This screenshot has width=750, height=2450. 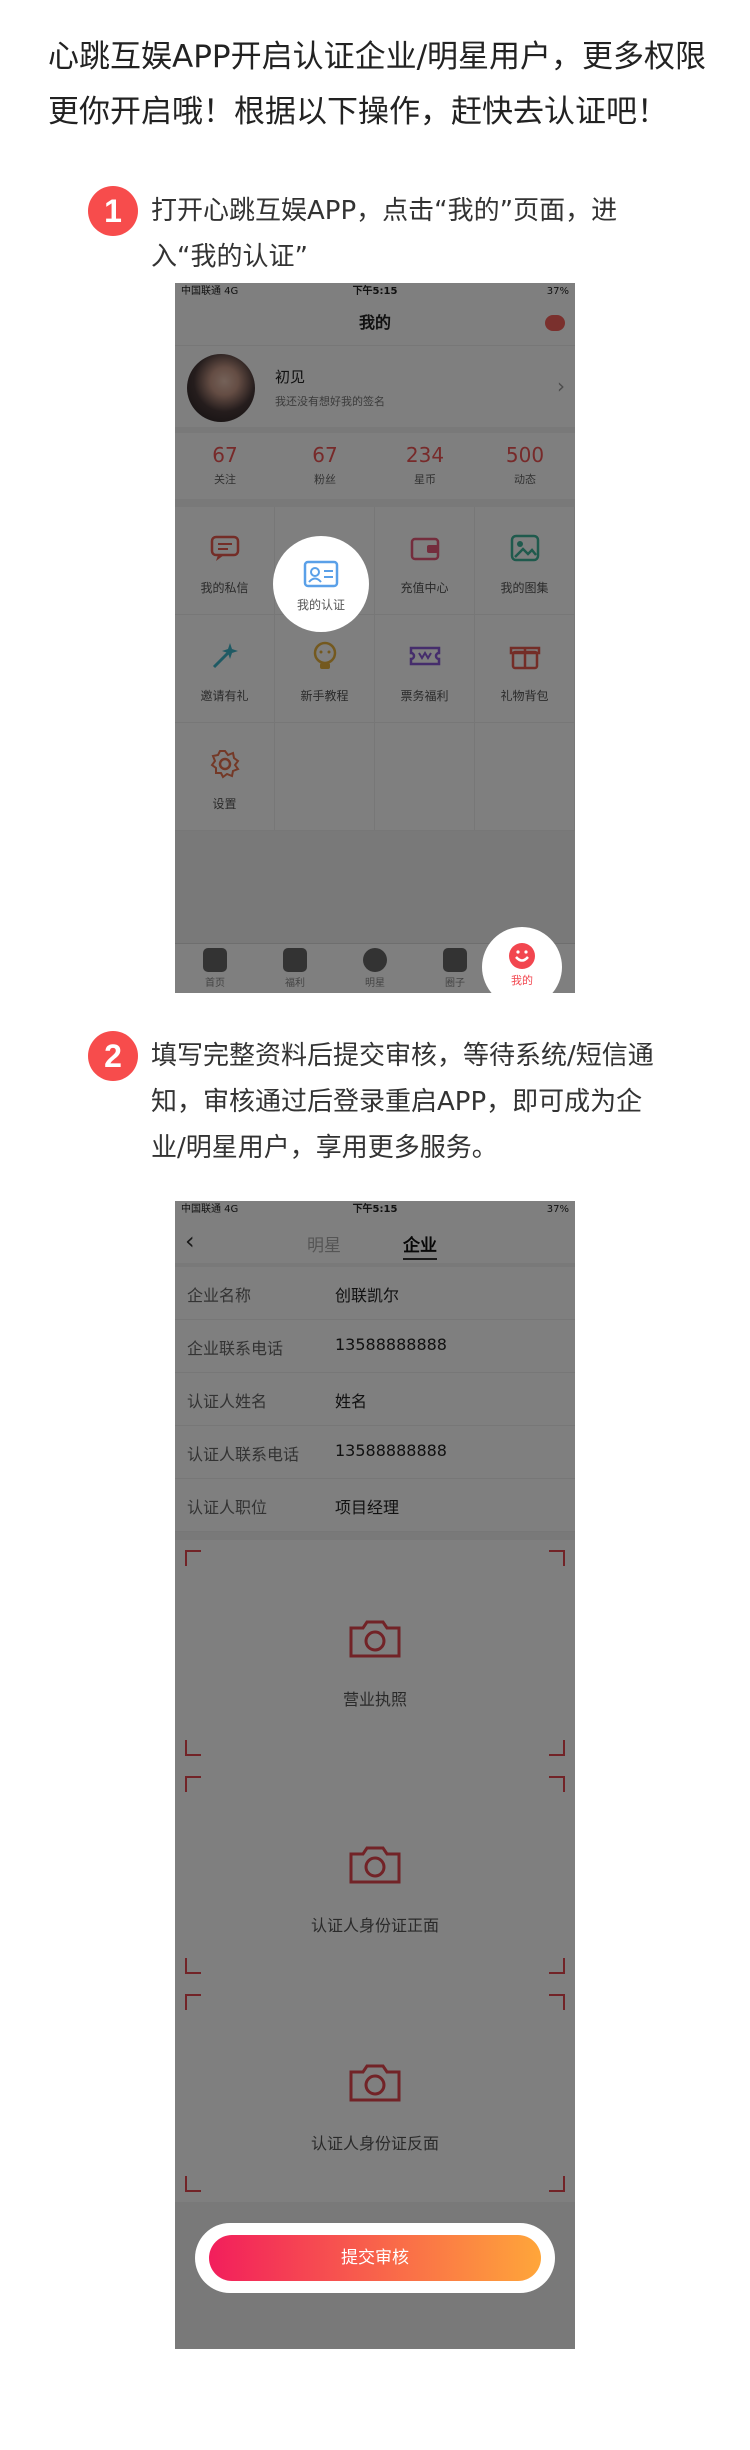 What do you see at coordinates (425, 479) in the screenshot?
I see `stat-label: 星币` at bounding box center [425, 479].